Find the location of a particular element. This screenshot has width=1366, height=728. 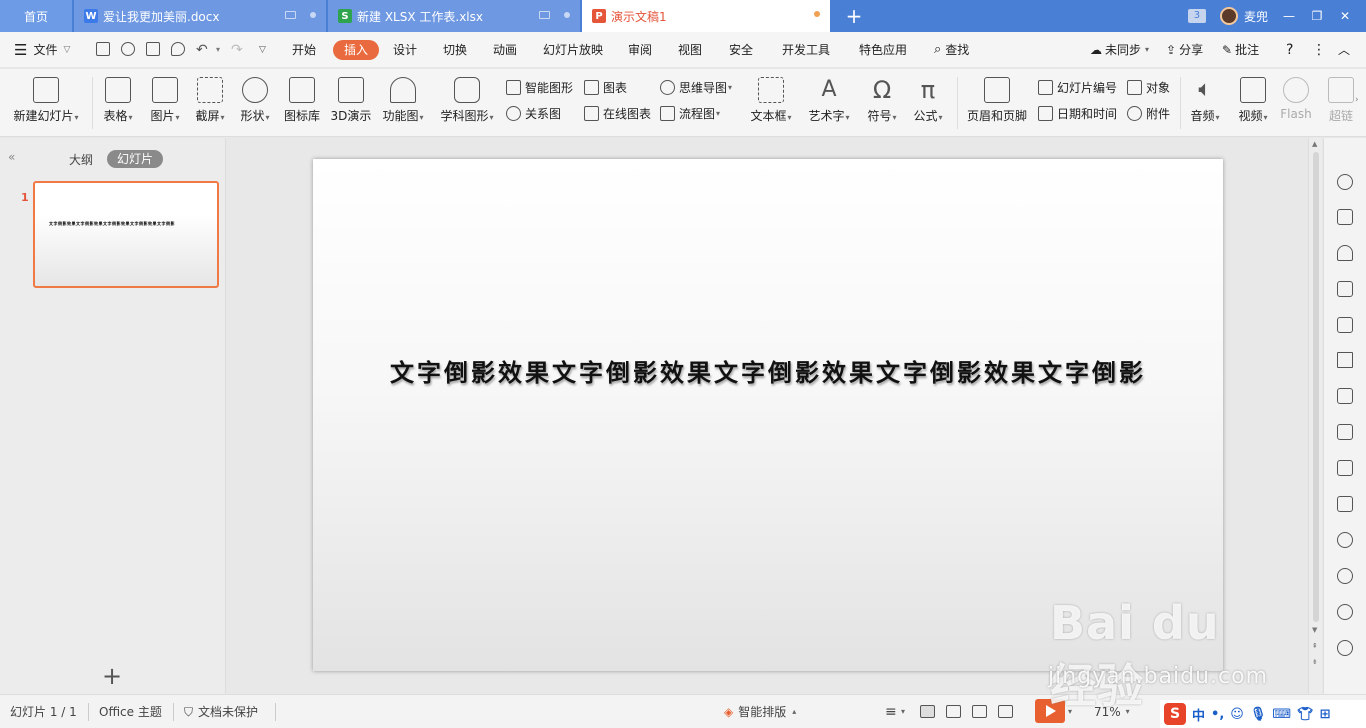

export-icon is located at coordinates (1345, 432).